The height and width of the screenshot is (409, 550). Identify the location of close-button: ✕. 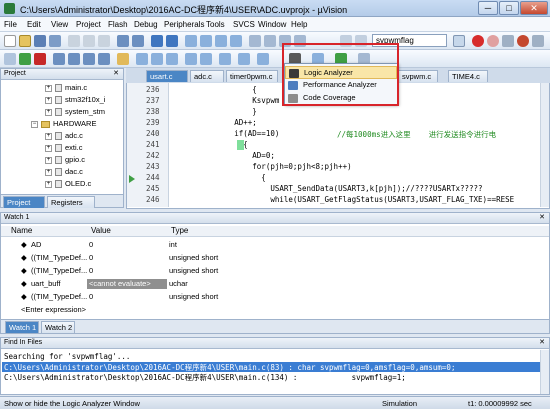
(534, 8).